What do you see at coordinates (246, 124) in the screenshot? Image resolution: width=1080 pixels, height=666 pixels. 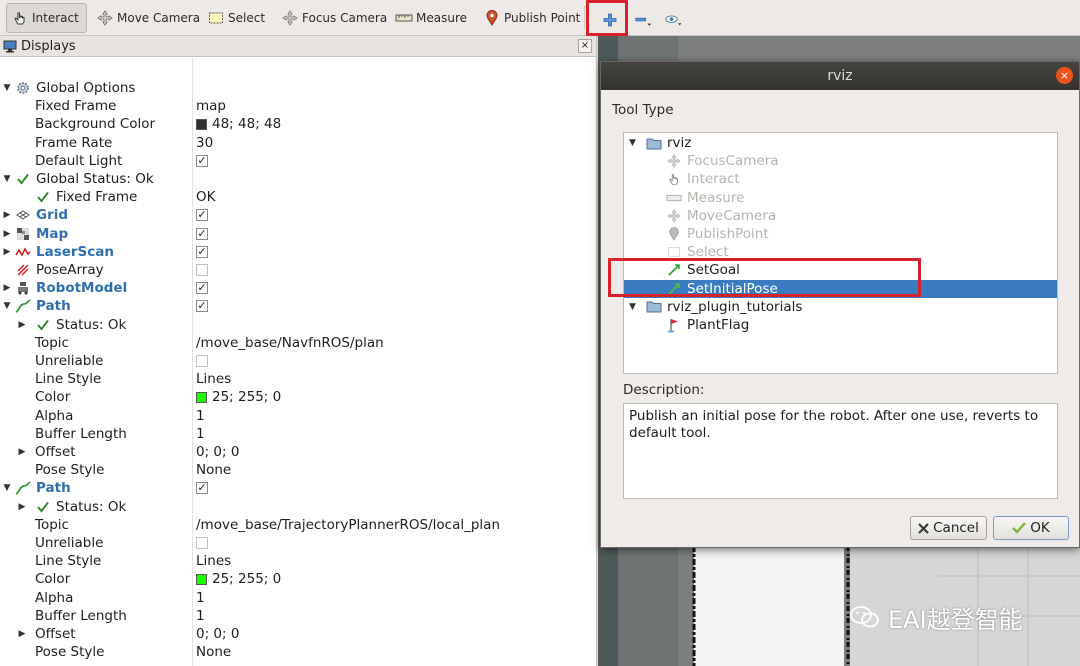 I see `row-value: 48; 48; 48` at bounding box center [246, 124].